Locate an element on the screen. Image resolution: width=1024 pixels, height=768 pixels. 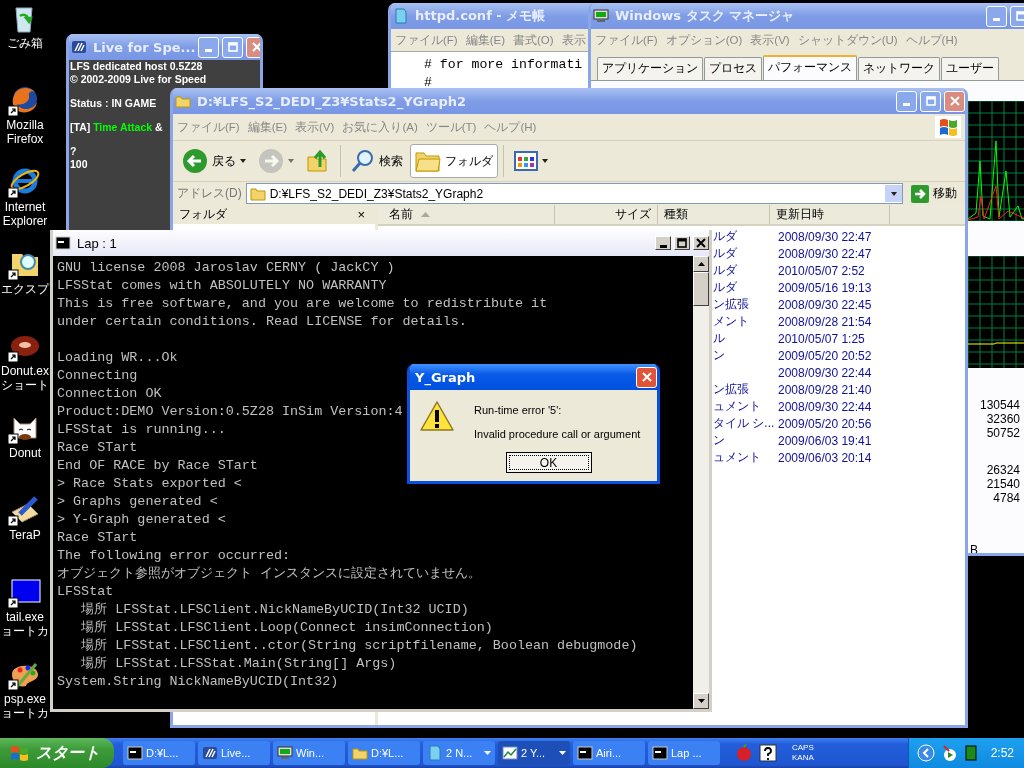
search-icon is located at coordinates (363, 161).